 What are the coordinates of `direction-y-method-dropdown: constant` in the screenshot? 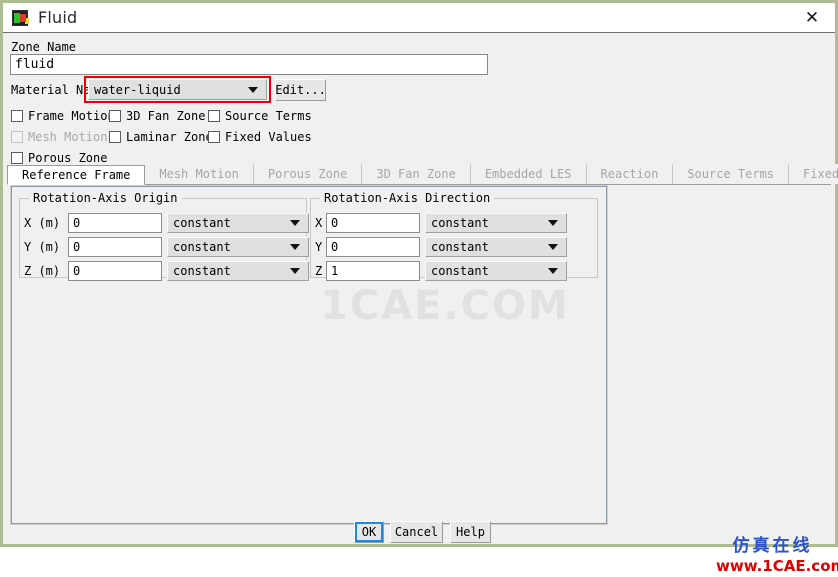 It's located at (496, 247).